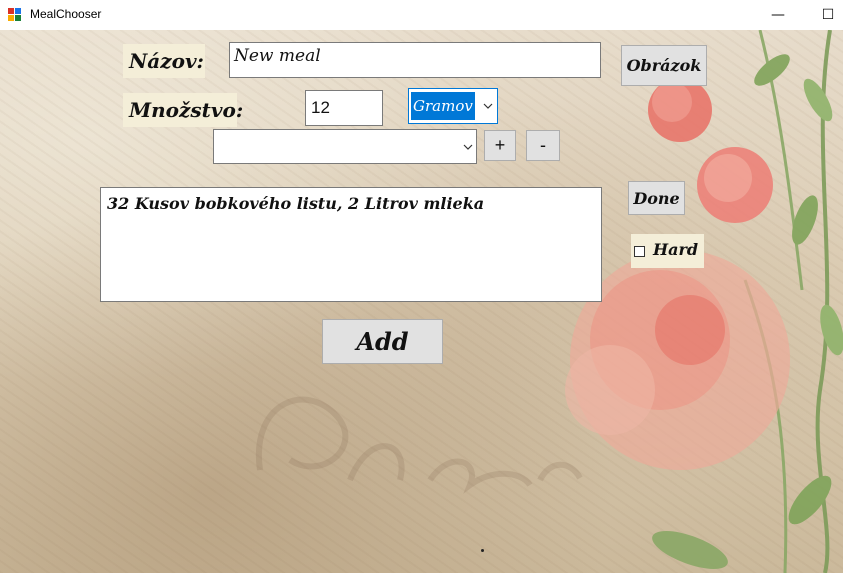 Image resolution: width=843 pixels, height=573 pixels. What do you see at coordinates (421, 15) in the screenshot?
I see `title-bar: MealChooser — ☐` at bounding box center [421, 15].